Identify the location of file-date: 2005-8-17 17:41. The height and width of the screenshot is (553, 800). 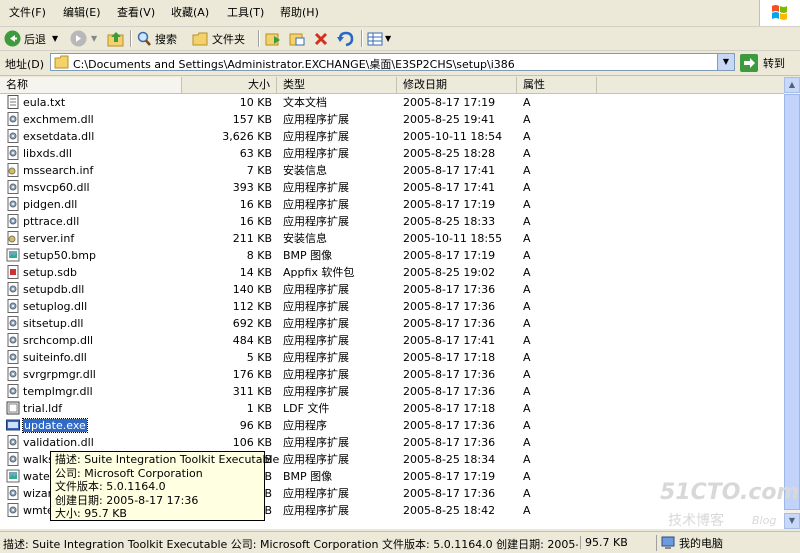
(449, 170).